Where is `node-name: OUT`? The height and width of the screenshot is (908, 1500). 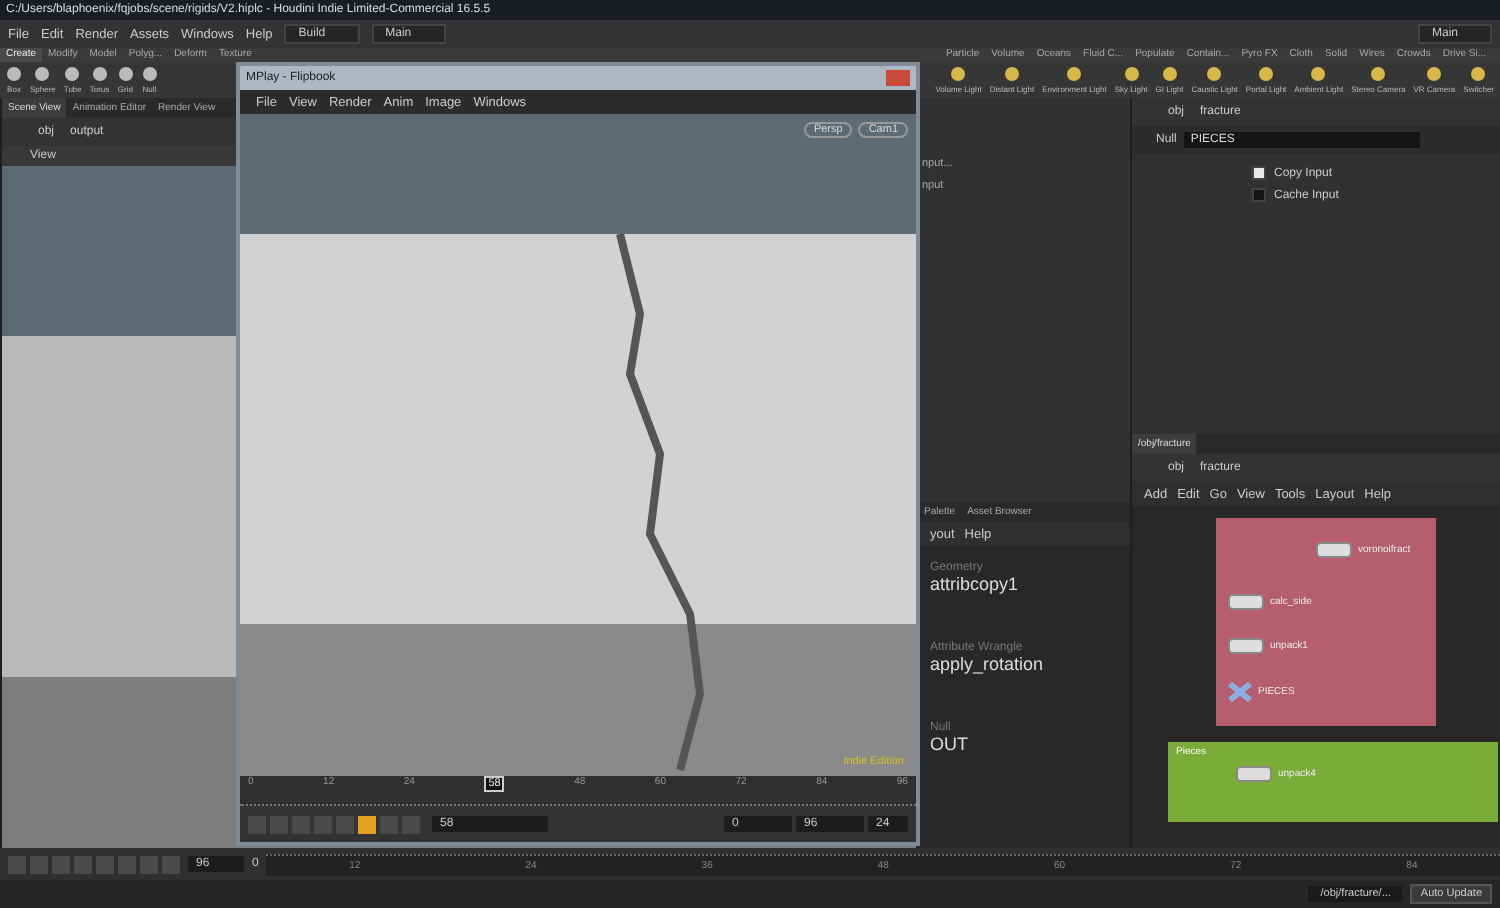
node-name: OUT is located at coordinates (1024, 744).